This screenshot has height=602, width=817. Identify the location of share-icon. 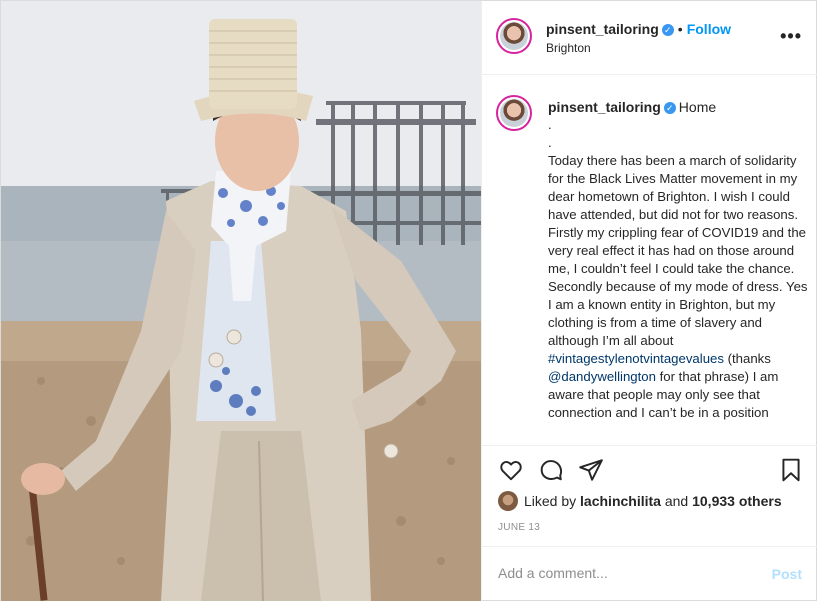
(591, 470).